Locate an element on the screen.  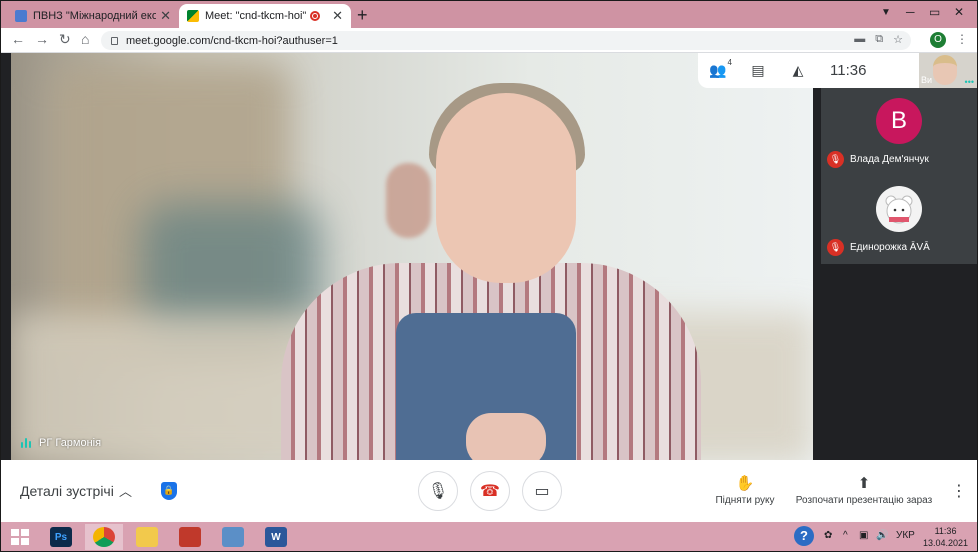
speaker-hand is located at coordinates (506, 436).